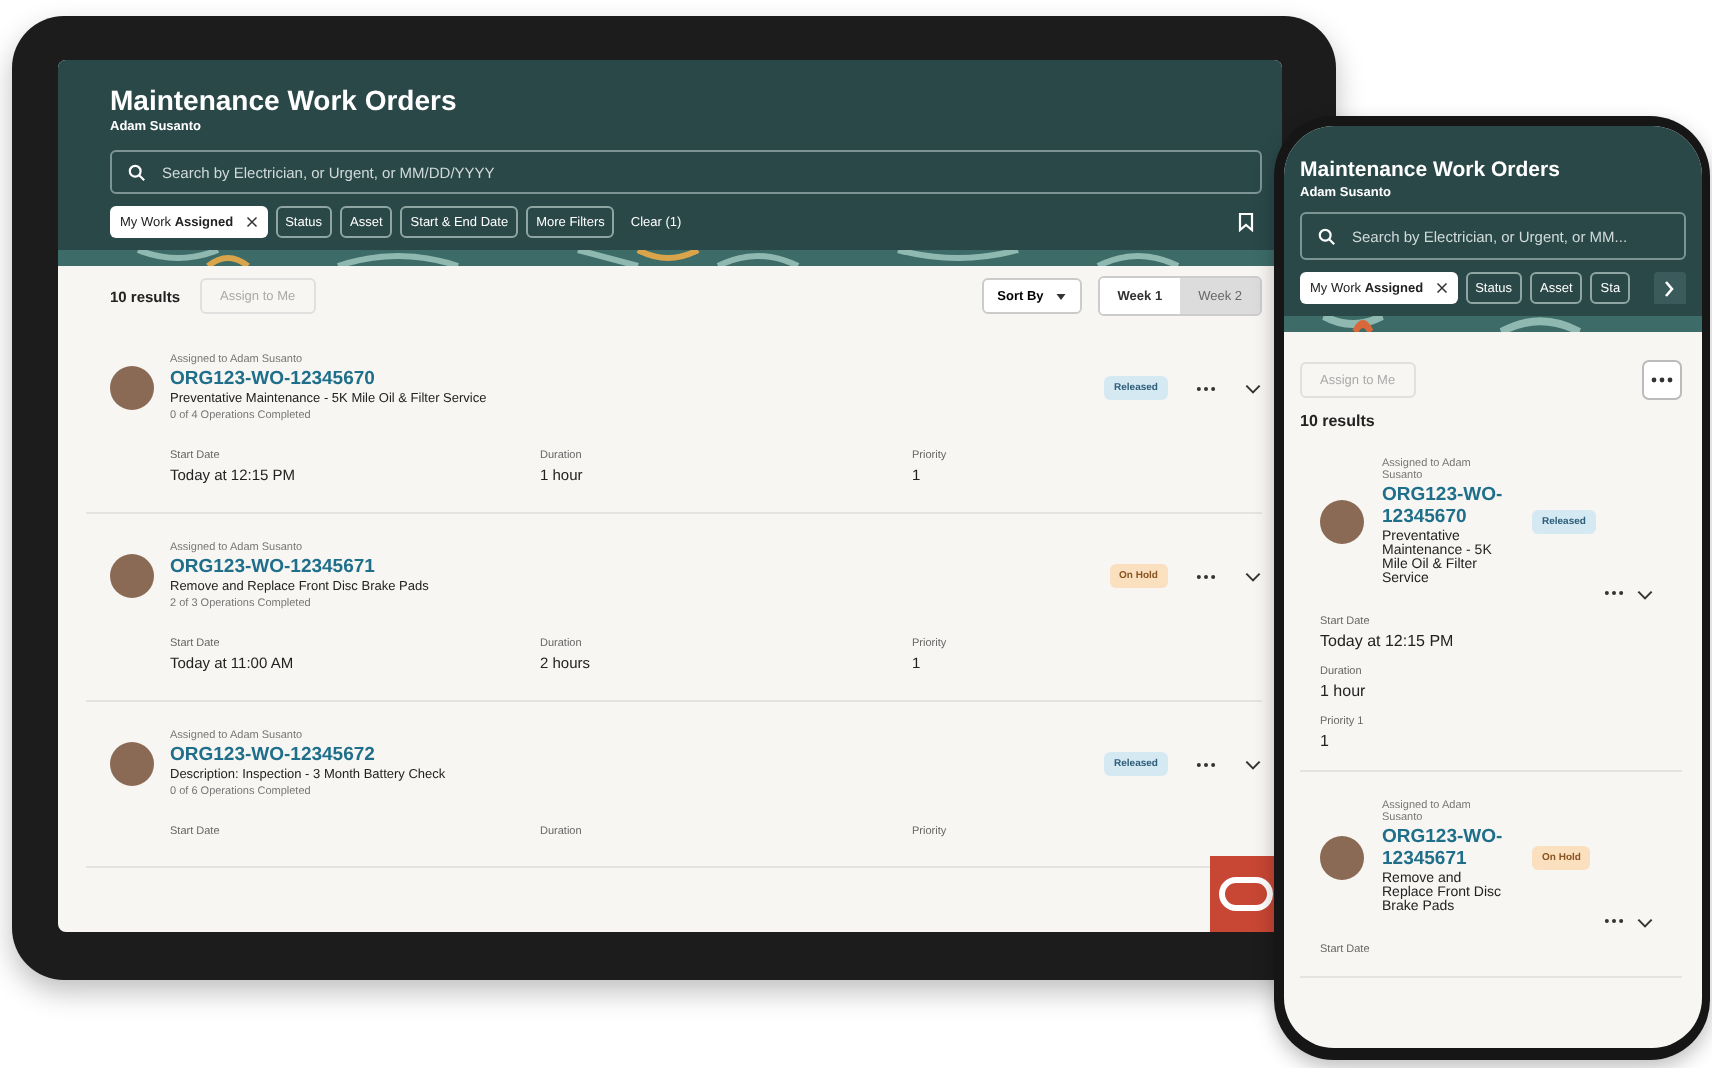 The width and height of the screenshot is (1712, 1068). What do you see at coordinates (1388, 641) in the screenshot?
I see `field-value: Today at 12:15 PM` at bounding box center [1388, 641].